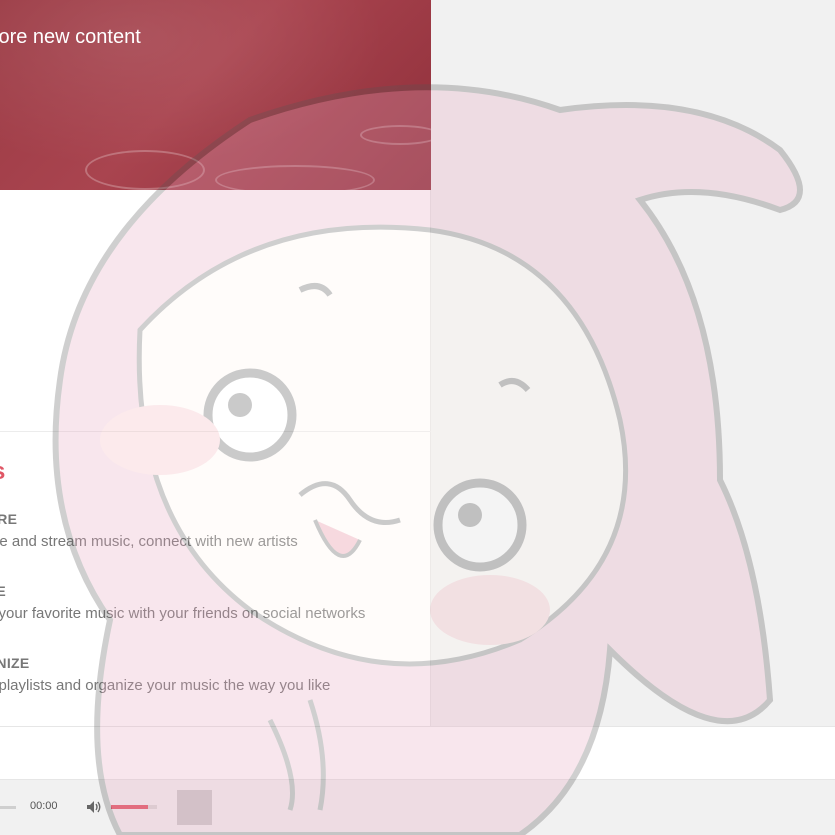  What do you see at coordinates (8, 807) in the screenshot?
I see `seek-bar` at bounding box center [8, 807].